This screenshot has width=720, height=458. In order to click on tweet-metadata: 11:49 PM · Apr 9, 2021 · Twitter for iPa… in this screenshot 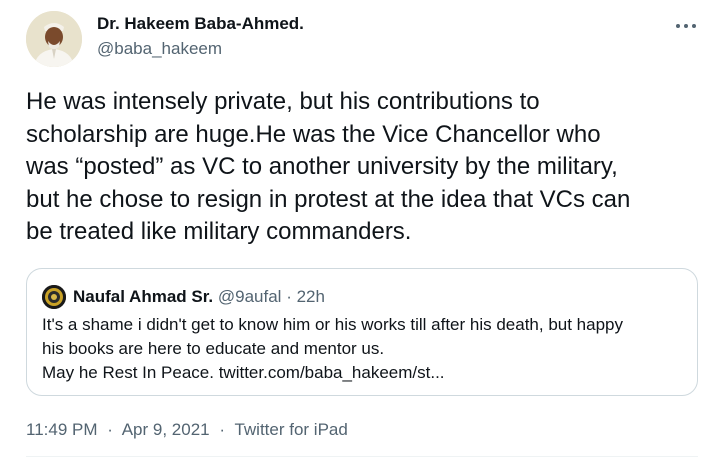, I will do `click(187, 430)`.